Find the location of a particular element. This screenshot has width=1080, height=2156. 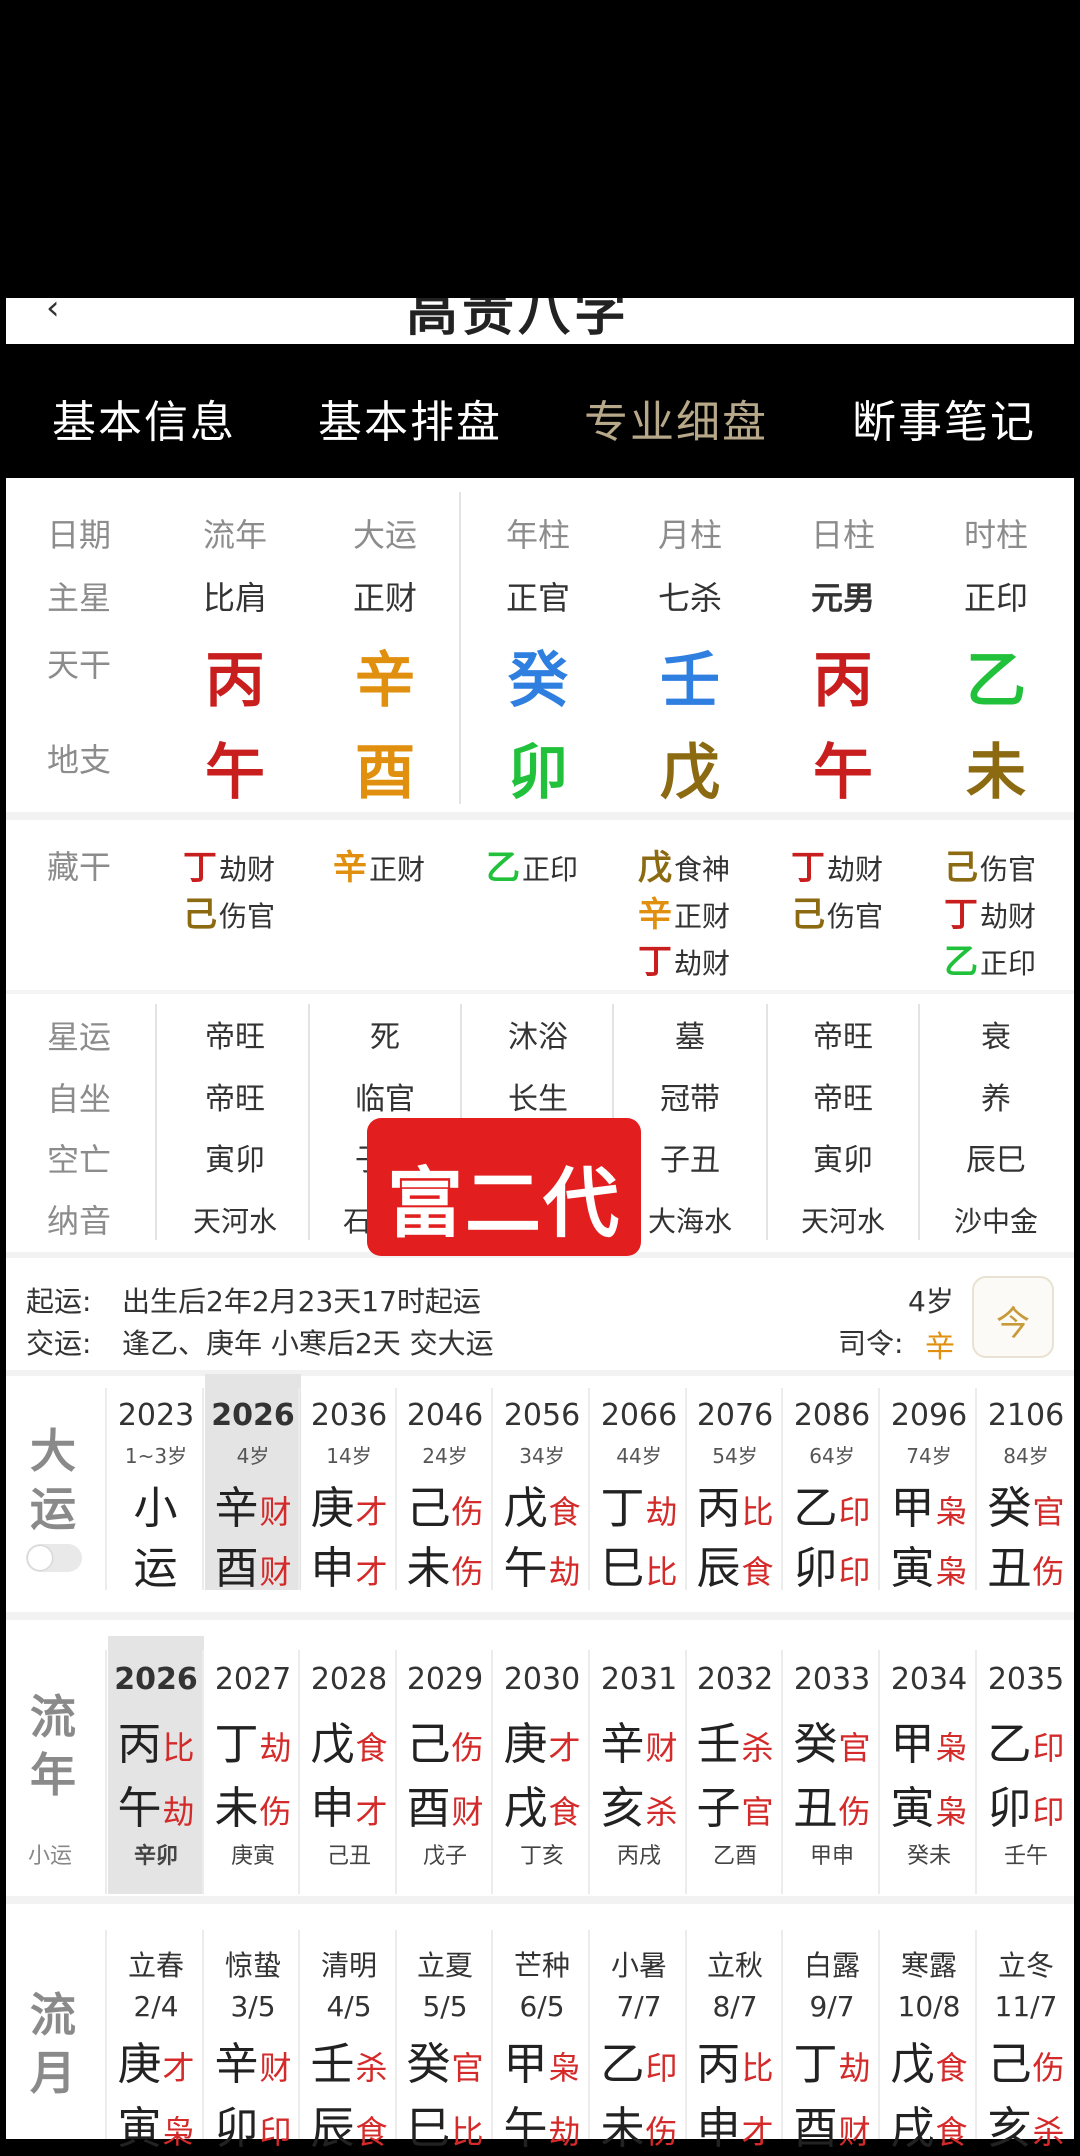

liuyue-term: 立秋 is located at coordinates (734, 1965).